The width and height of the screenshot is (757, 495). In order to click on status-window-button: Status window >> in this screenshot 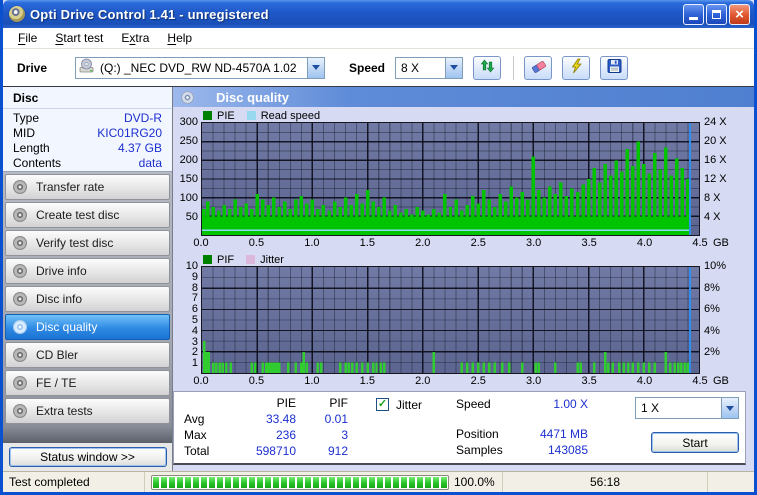, I will do `click(87, 456)`.